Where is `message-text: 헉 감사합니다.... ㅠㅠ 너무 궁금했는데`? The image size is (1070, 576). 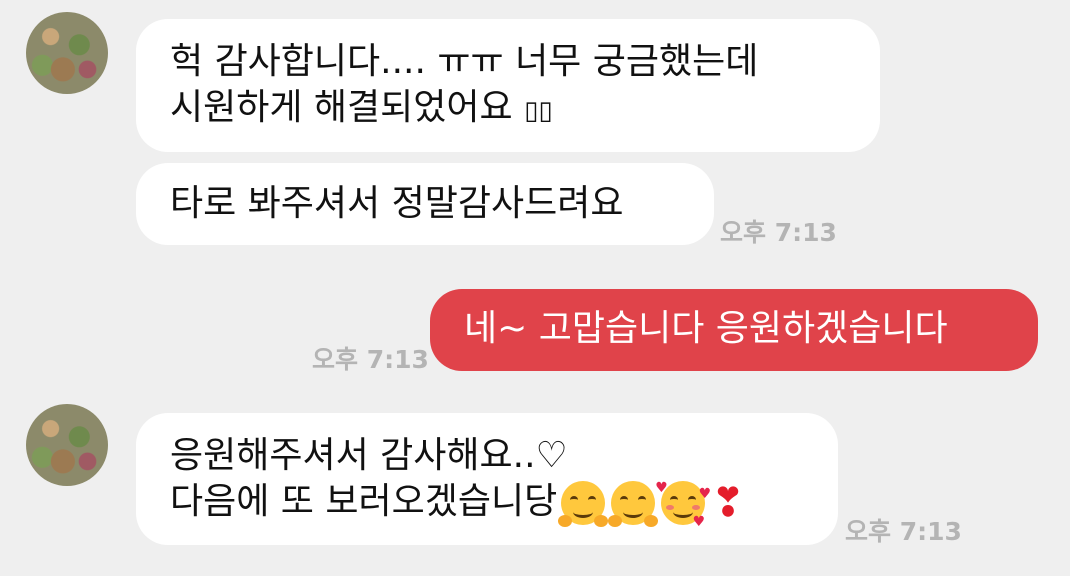 message-text: 헉 감사합니다.... ㅠㅠ 너무 궁금했는데 is located at coordinates (464, 61).